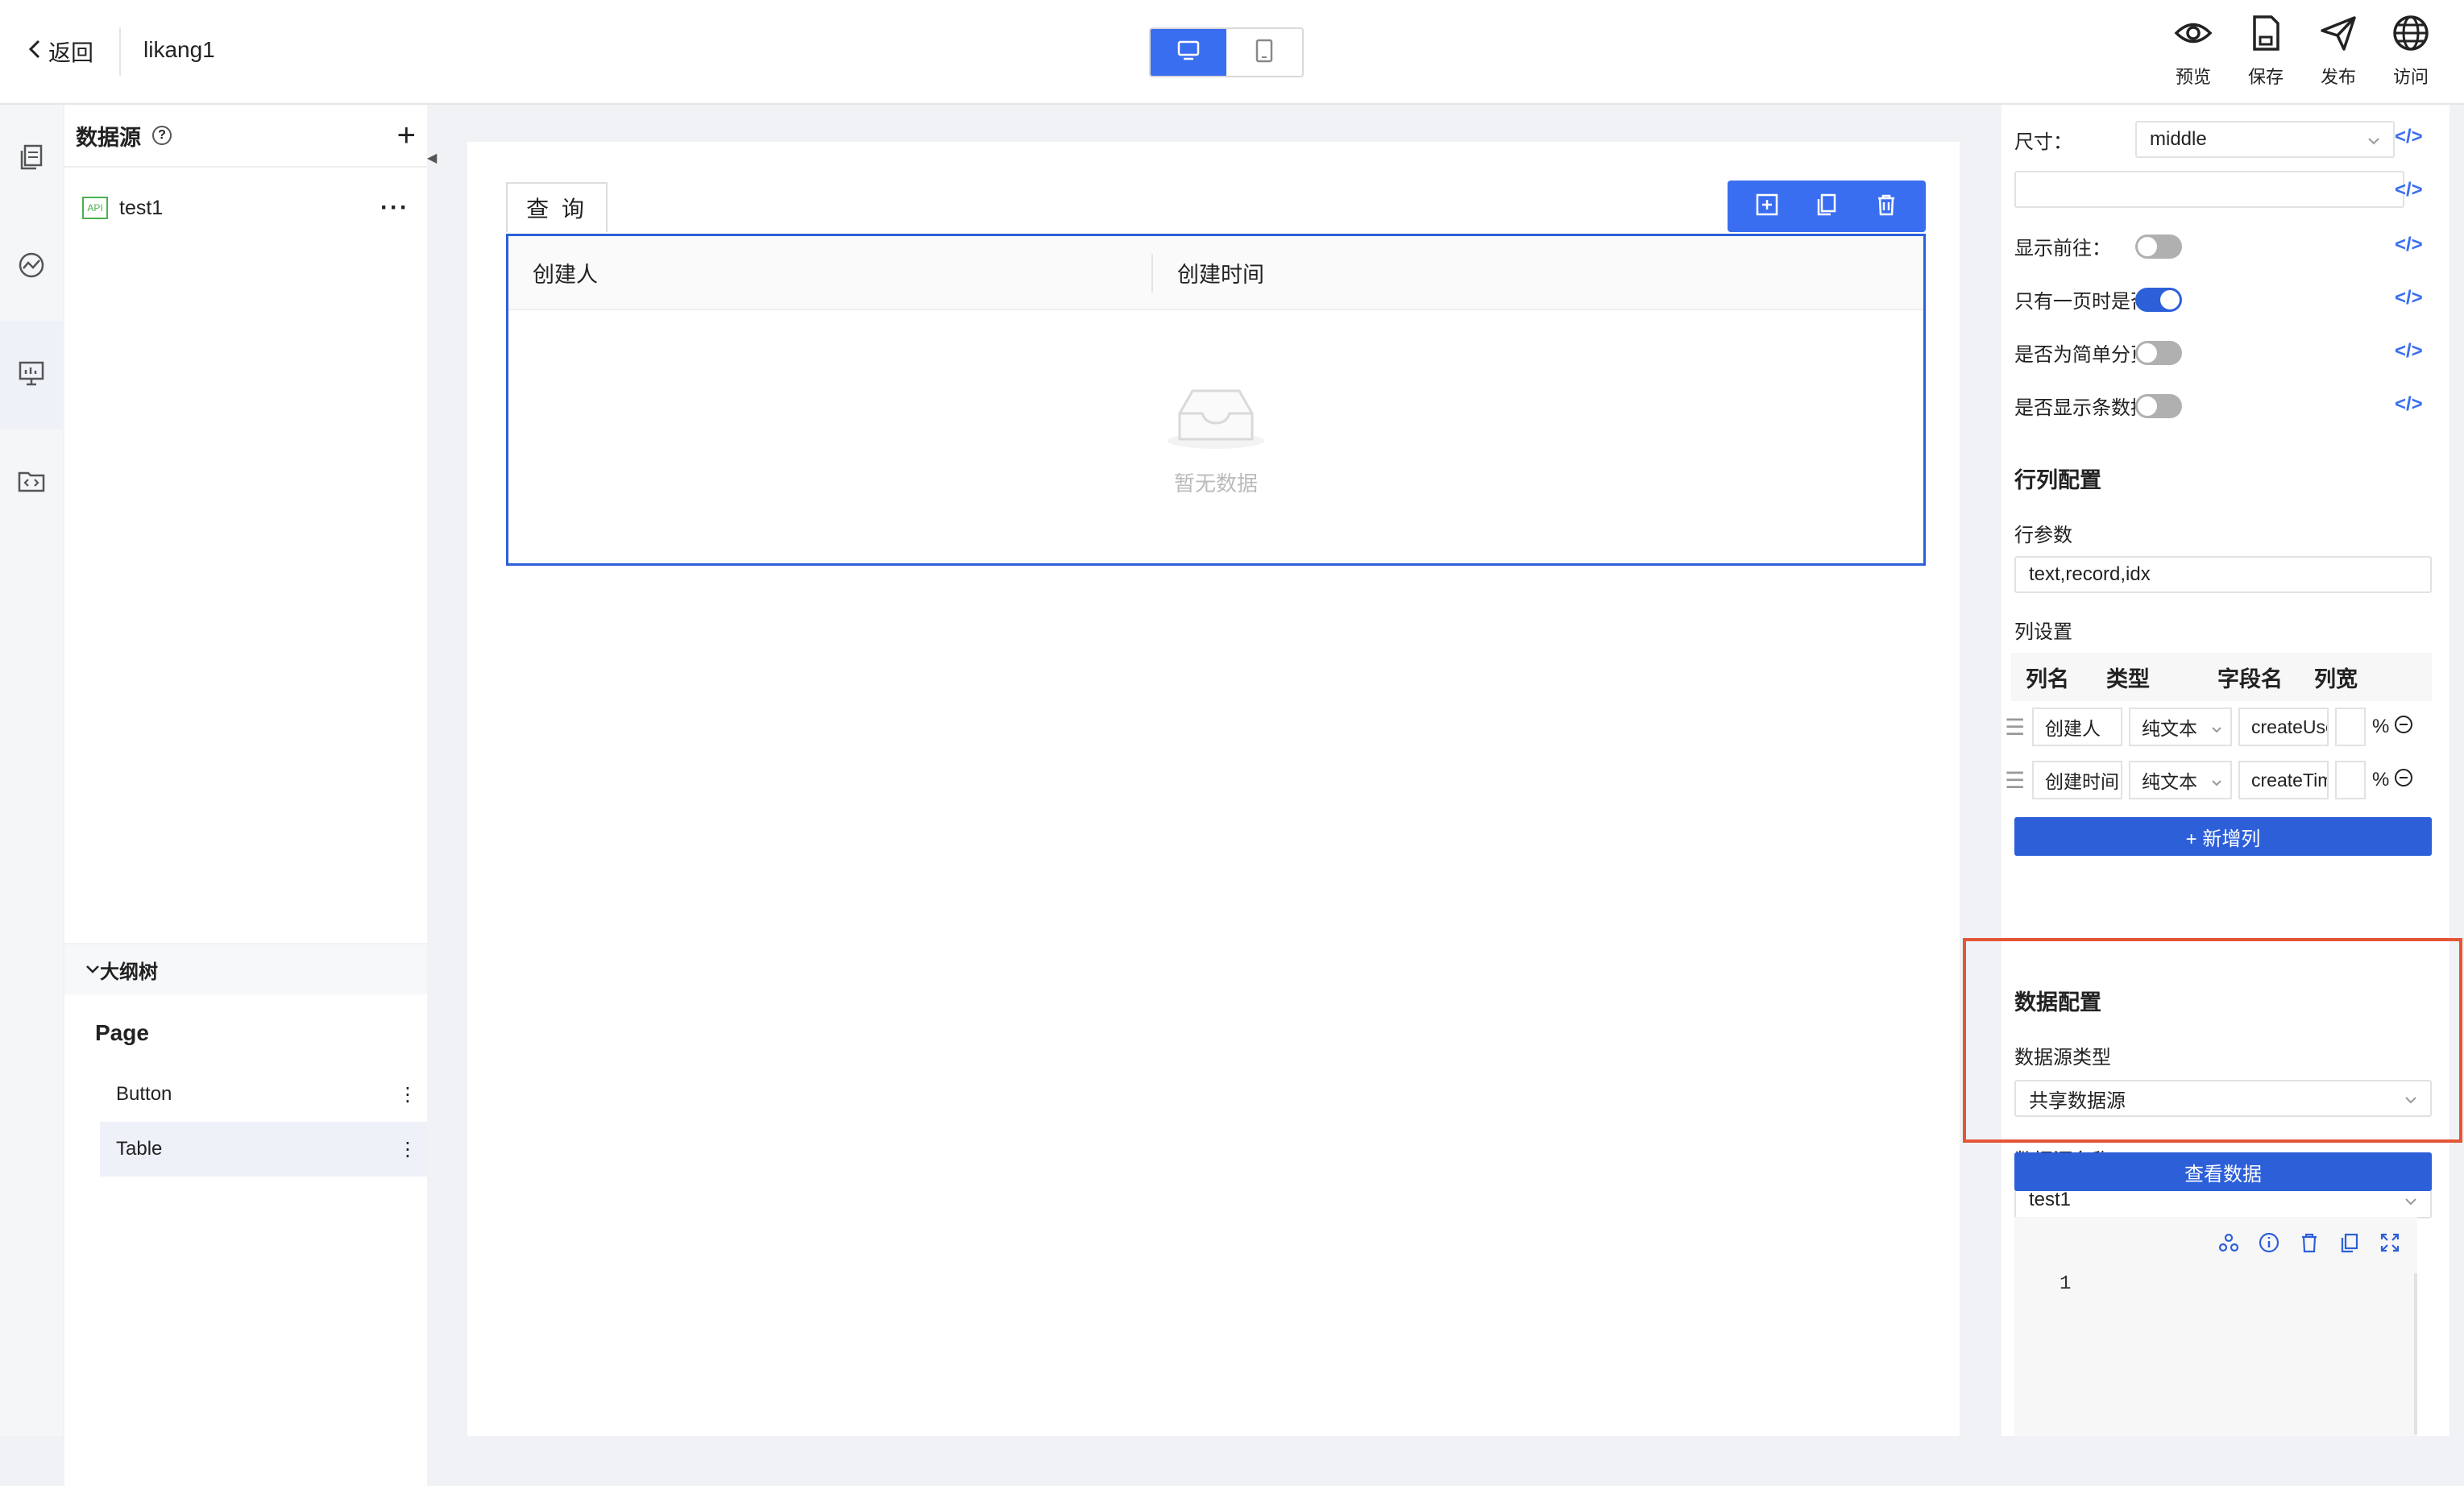 Image resolution: width=2464 pixels, height=1486 pixels. I want to click on ds-name-value: test1, so click(2050, 1199).